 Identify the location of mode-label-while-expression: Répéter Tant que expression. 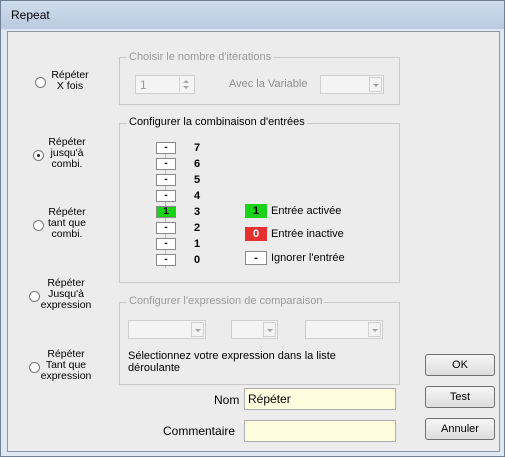
(66, 365).